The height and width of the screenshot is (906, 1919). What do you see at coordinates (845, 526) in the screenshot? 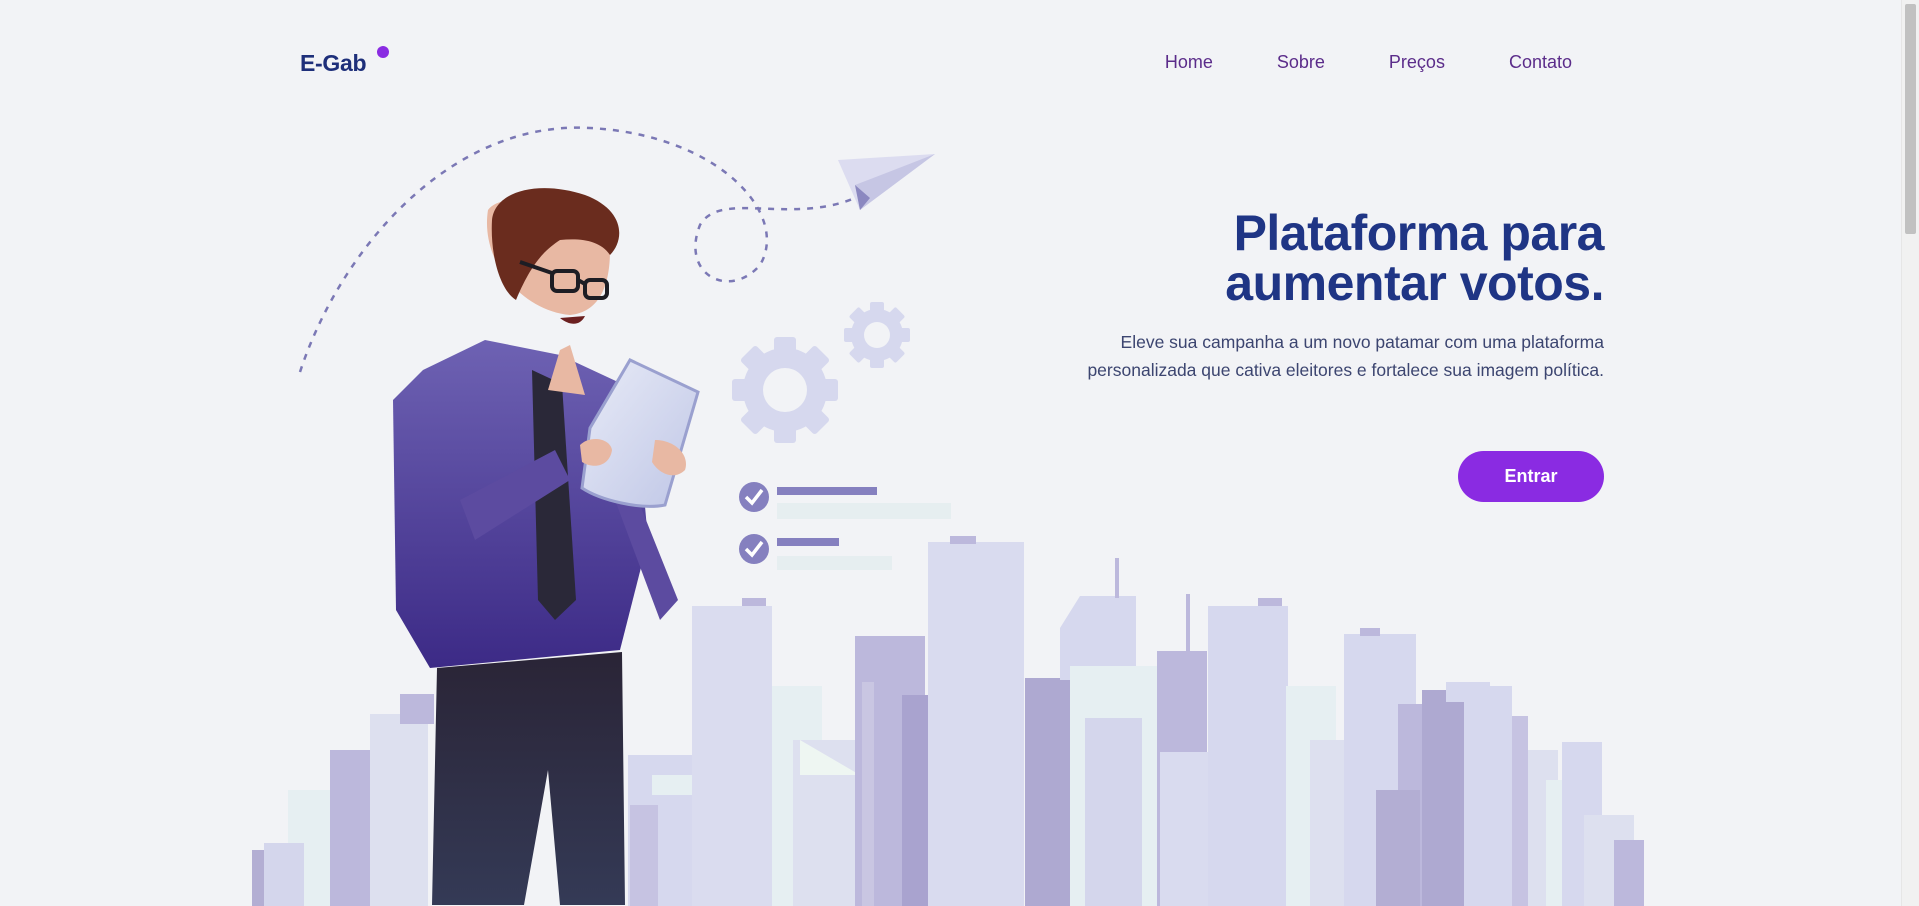
I see `checklist` at bounding box center [845, 526].